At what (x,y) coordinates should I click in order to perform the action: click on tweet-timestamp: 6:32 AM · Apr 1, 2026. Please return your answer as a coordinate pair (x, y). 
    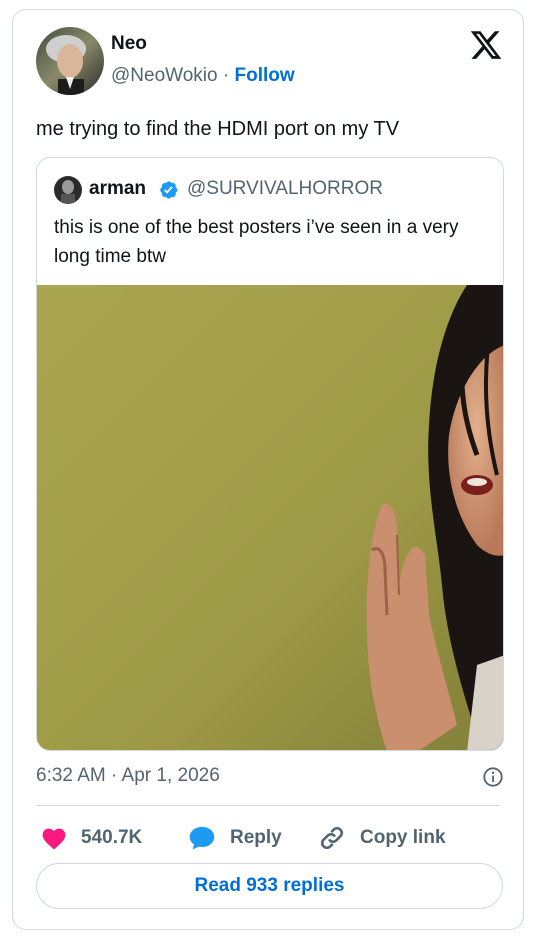
    Looking at the image, I should click on (128, 776).